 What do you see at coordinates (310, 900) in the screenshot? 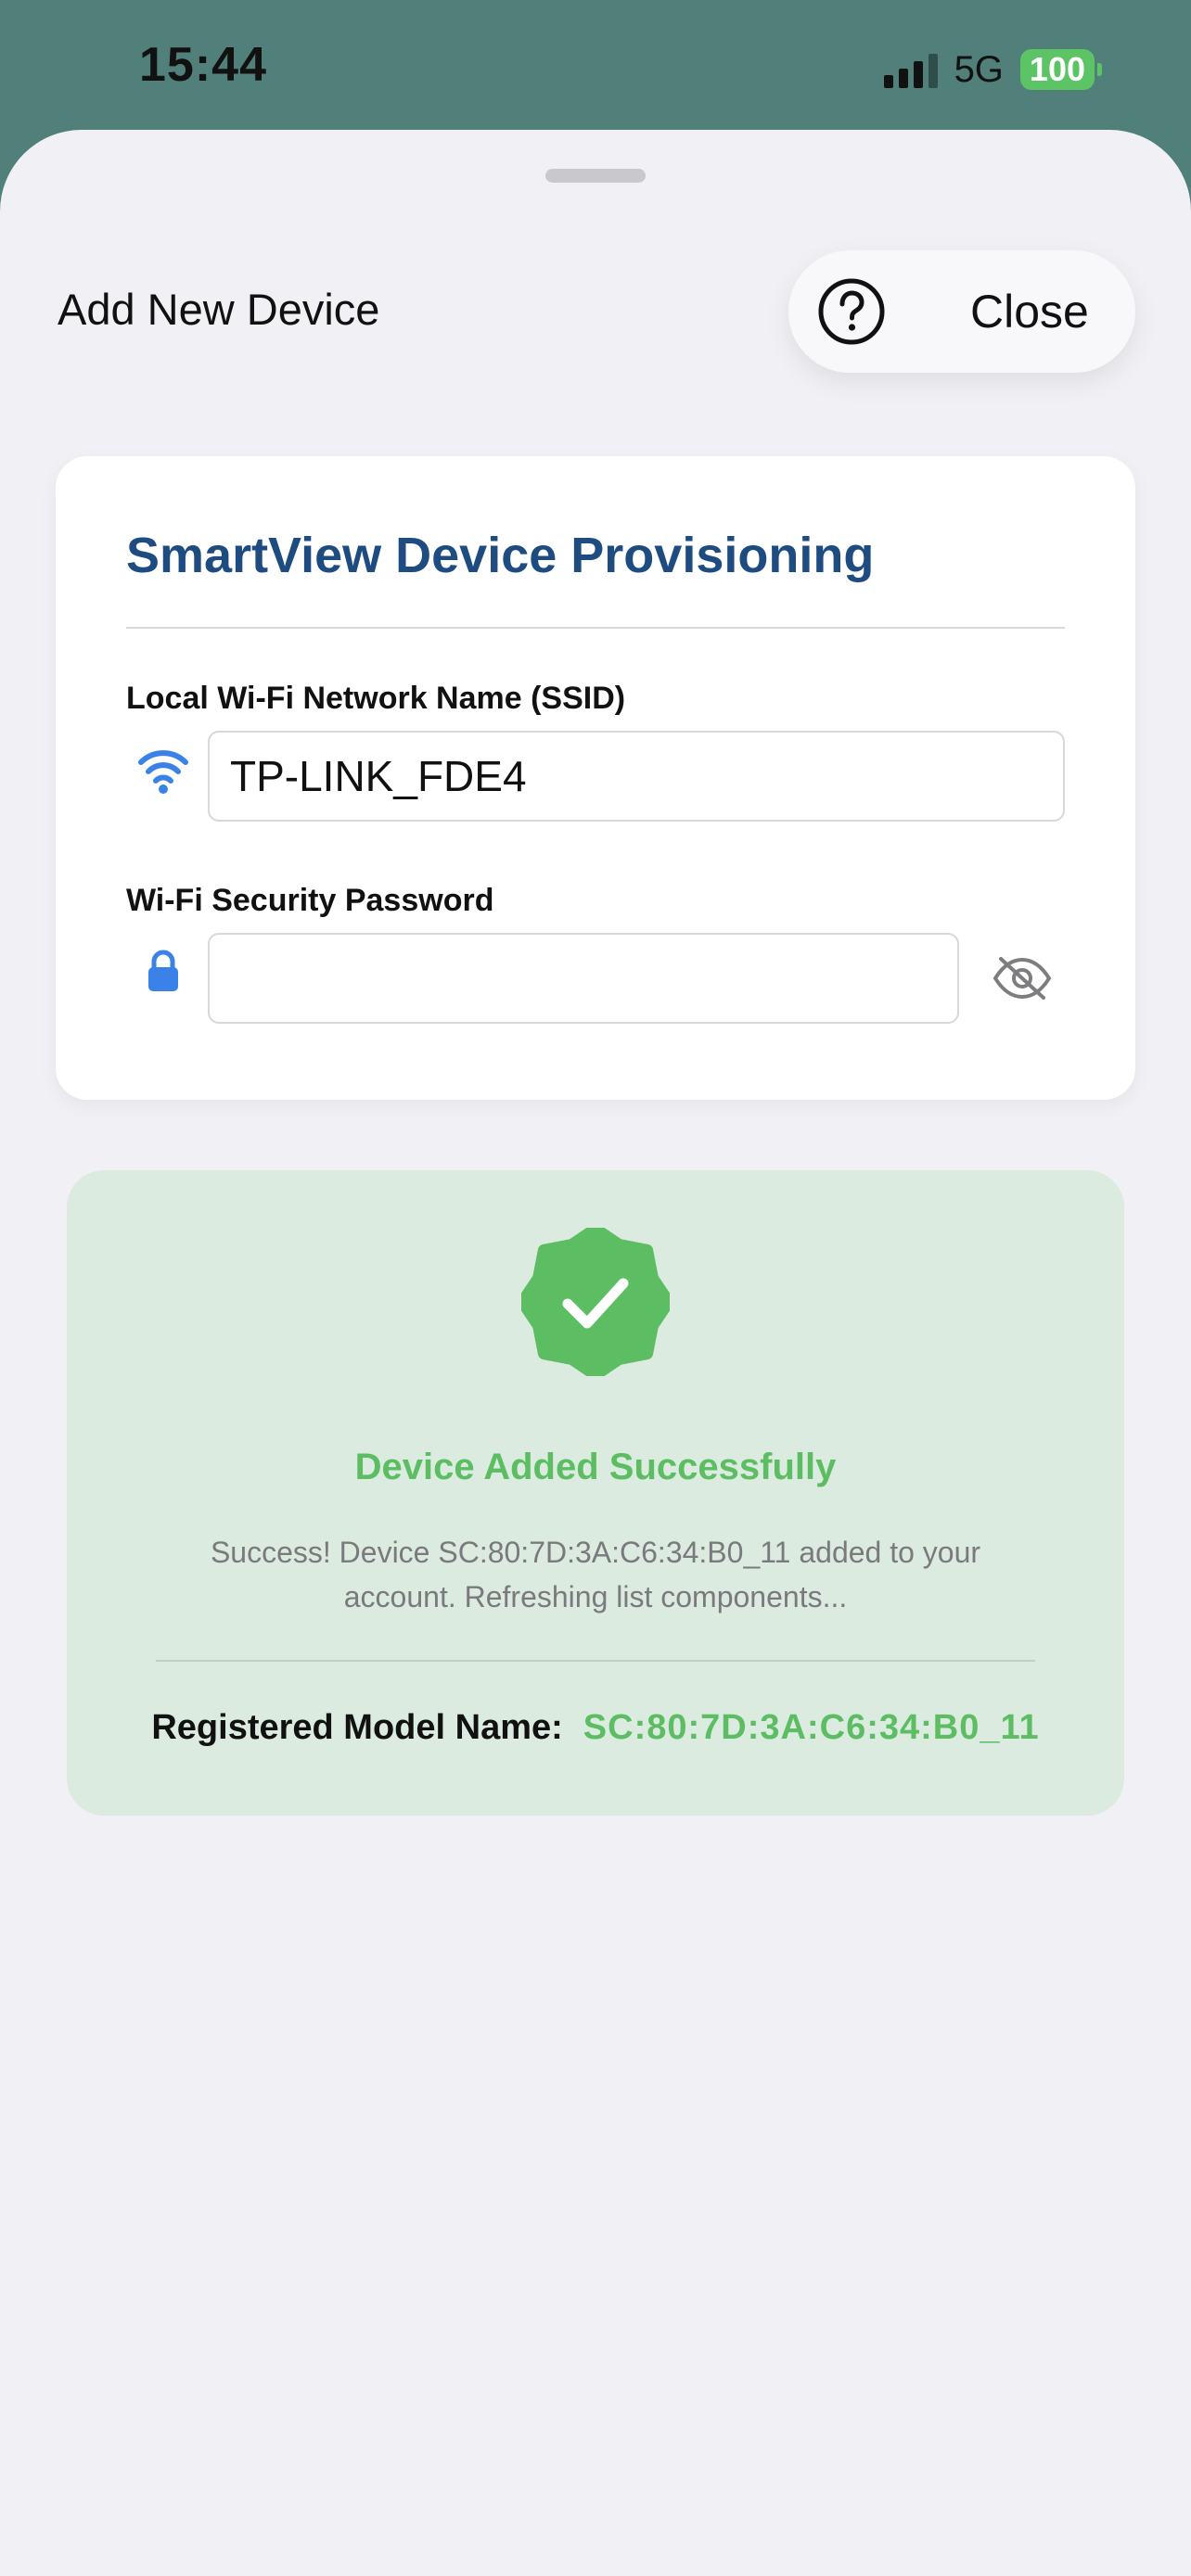
I see `password-label: Wi-Fi Security Password` at bounding box center [310, 900].